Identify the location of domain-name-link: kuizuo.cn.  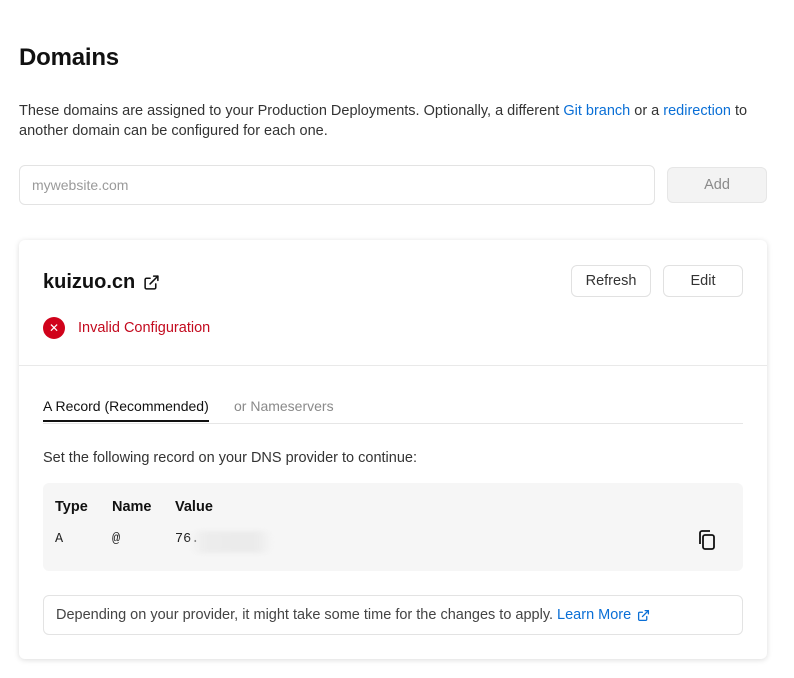
(101, 282).